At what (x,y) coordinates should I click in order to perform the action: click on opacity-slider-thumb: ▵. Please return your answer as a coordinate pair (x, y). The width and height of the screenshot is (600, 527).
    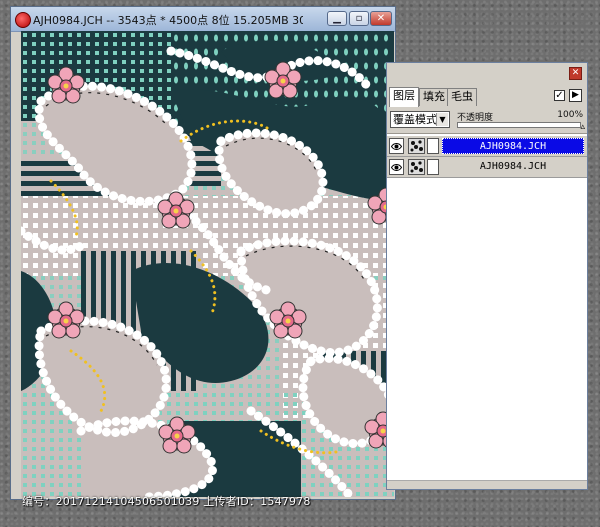
    Looking at the image, I should click on (582, 127).